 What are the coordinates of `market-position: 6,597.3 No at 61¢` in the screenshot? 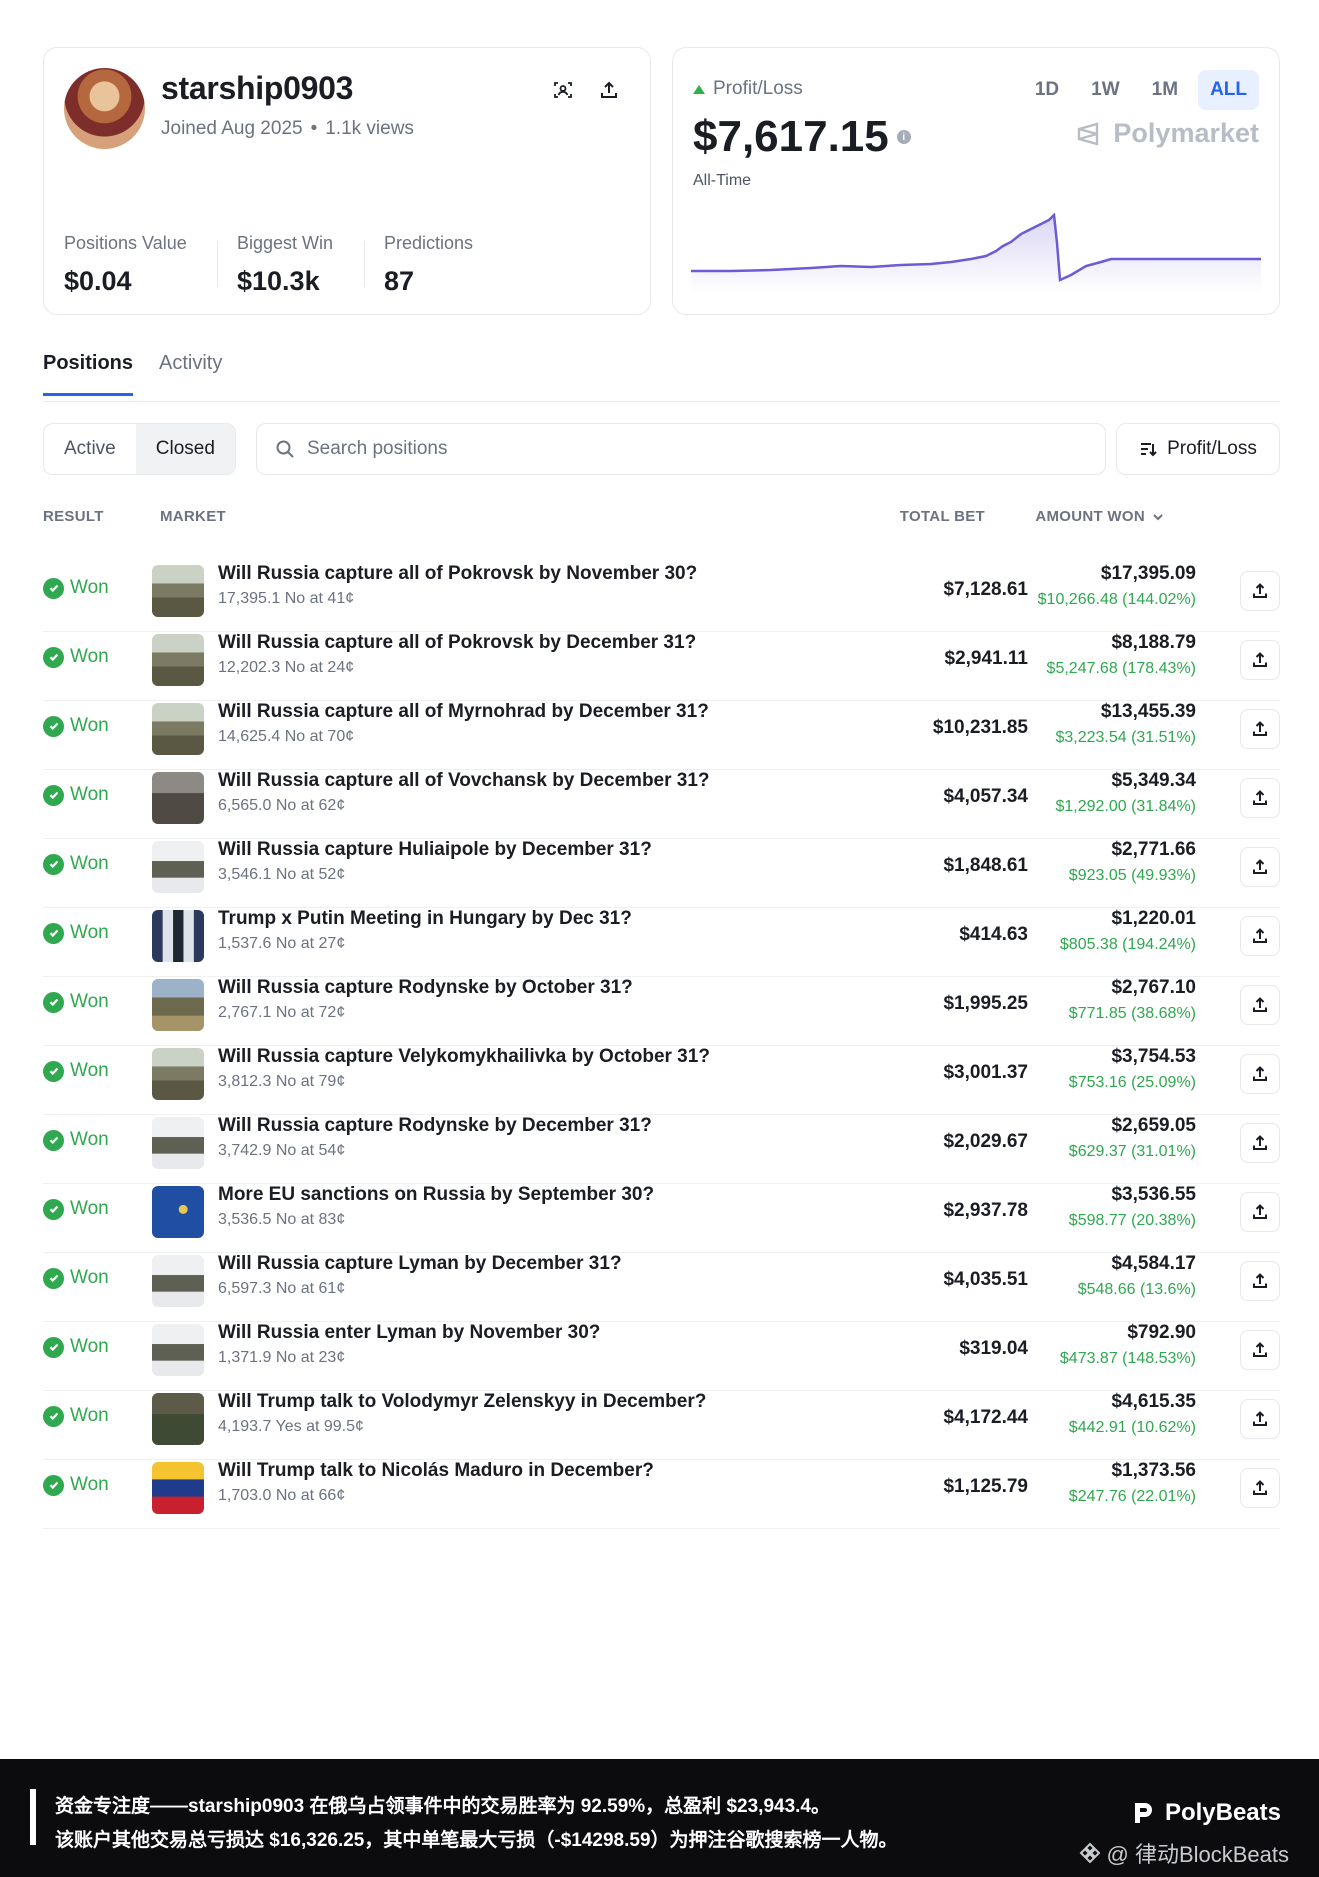 It's located at (282, 1288).